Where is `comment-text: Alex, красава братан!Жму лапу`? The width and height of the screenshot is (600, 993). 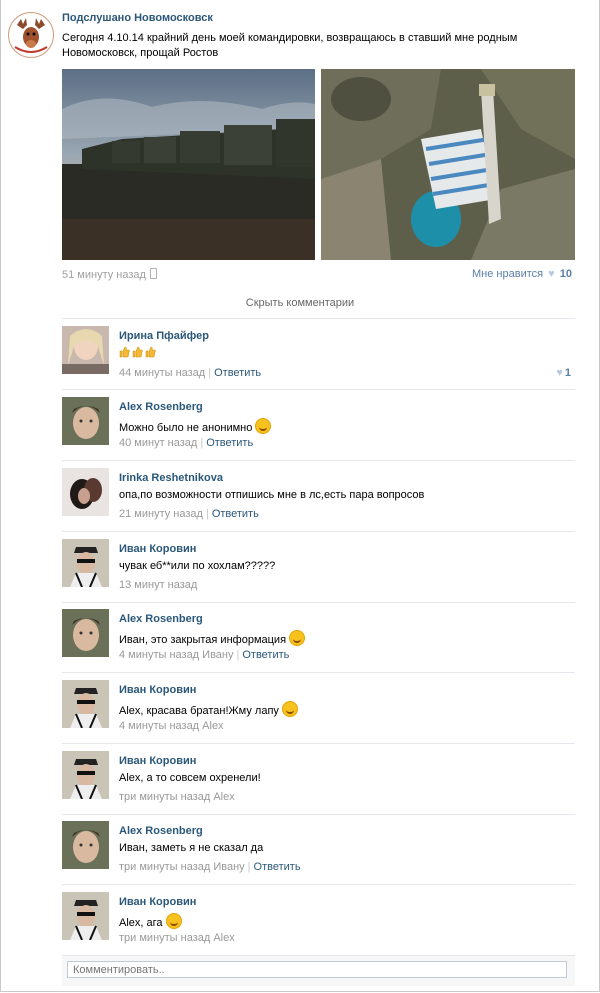
comment-text: Alex, красава братан!Жму лапу is located at coordinates (208, 709).